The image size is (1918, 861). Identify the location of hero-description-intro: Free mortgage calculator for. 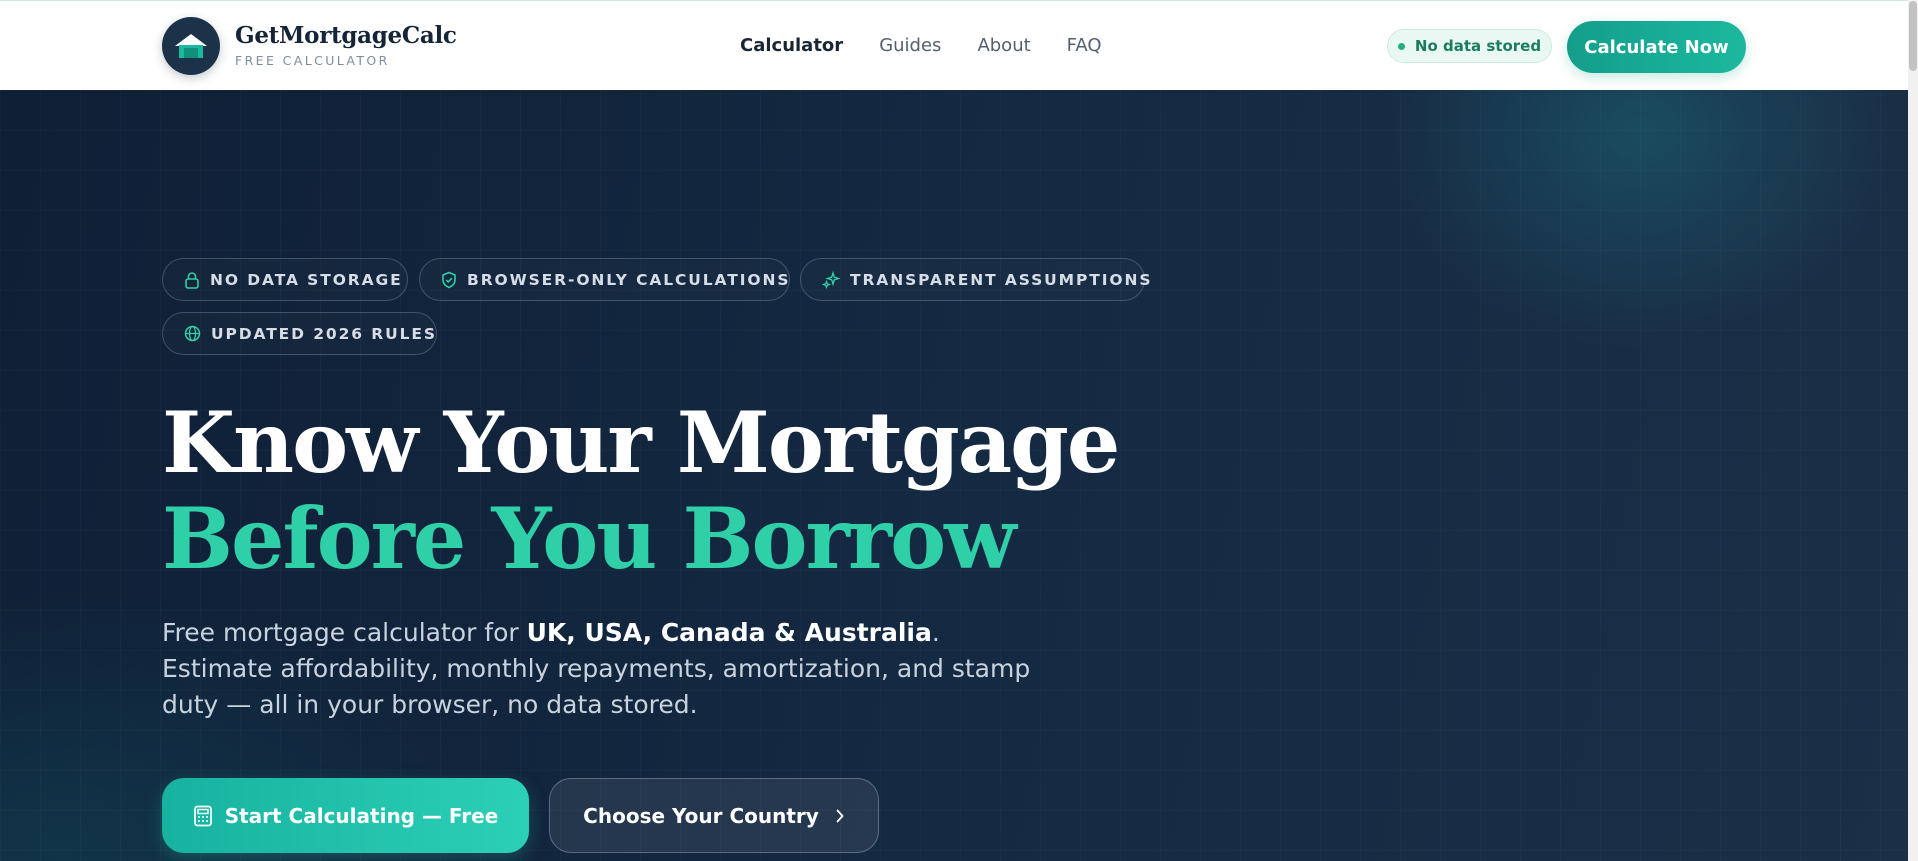
(344, 632).